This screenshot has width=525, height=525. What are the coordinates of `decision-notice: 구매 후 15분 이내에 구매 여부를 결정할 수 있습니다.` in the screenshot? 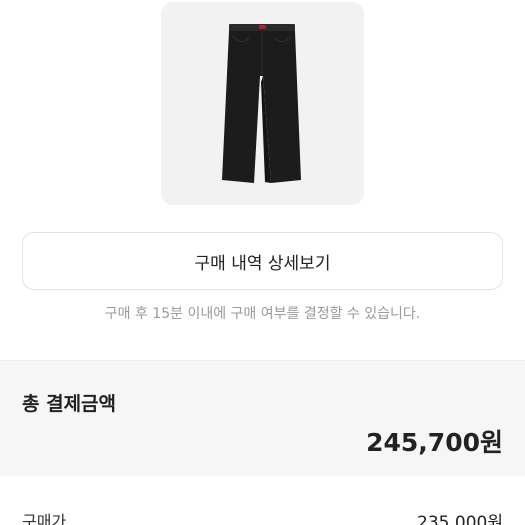 It's located at (262, 314).